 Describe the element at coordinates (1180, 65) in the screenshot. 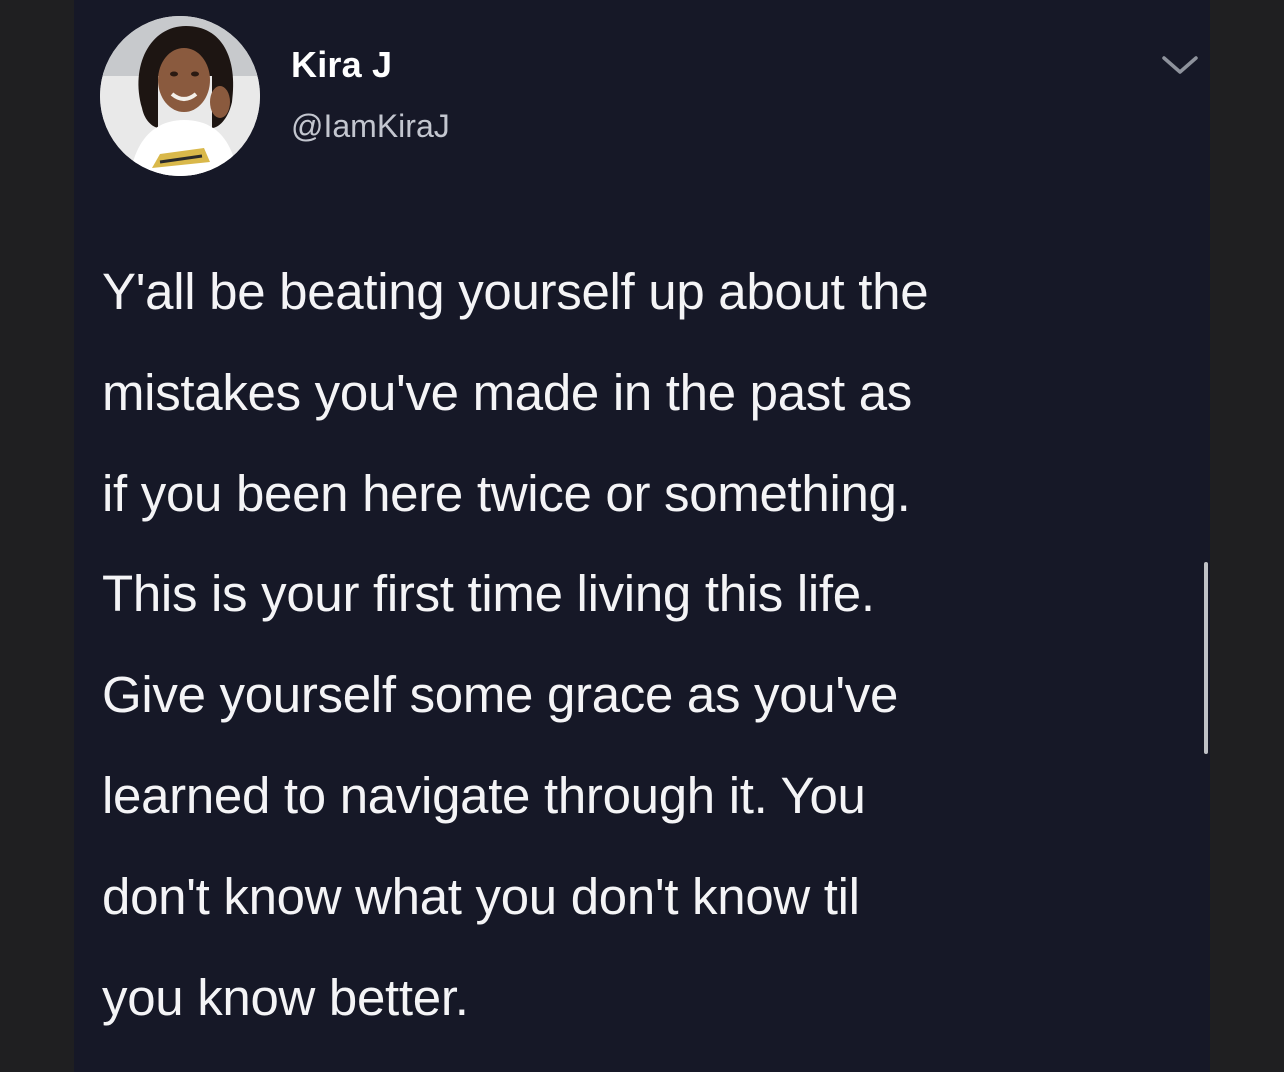

I see `chevron-down-icon` at that location.